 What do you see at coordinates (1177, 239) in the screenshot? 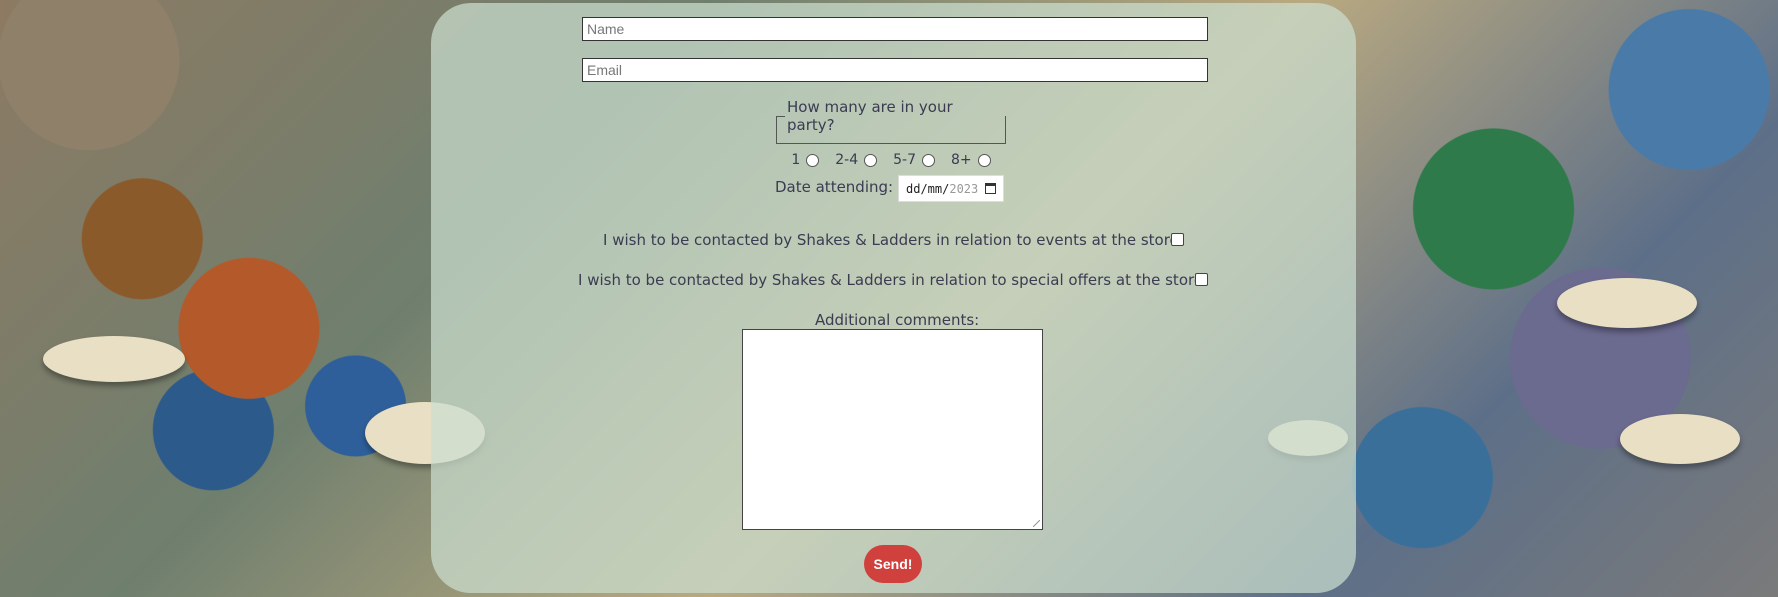
I see `contact-events-checkbox` at bounding box center [1177, 239].